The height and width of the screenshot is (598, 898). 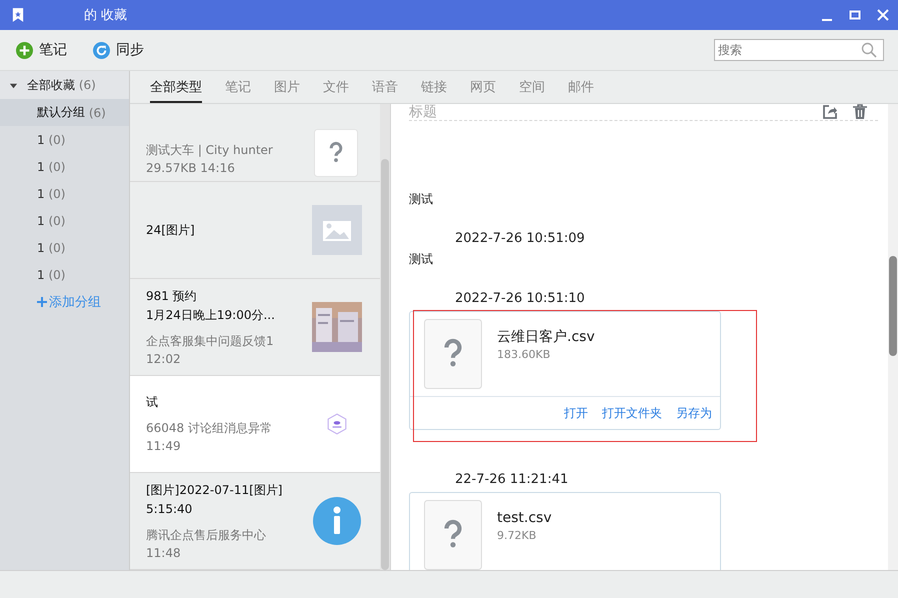 What do you see at coordinates (164, 553) in the screenshot?
I see `item-meta: 11:48` at bounding box center [164, 553].